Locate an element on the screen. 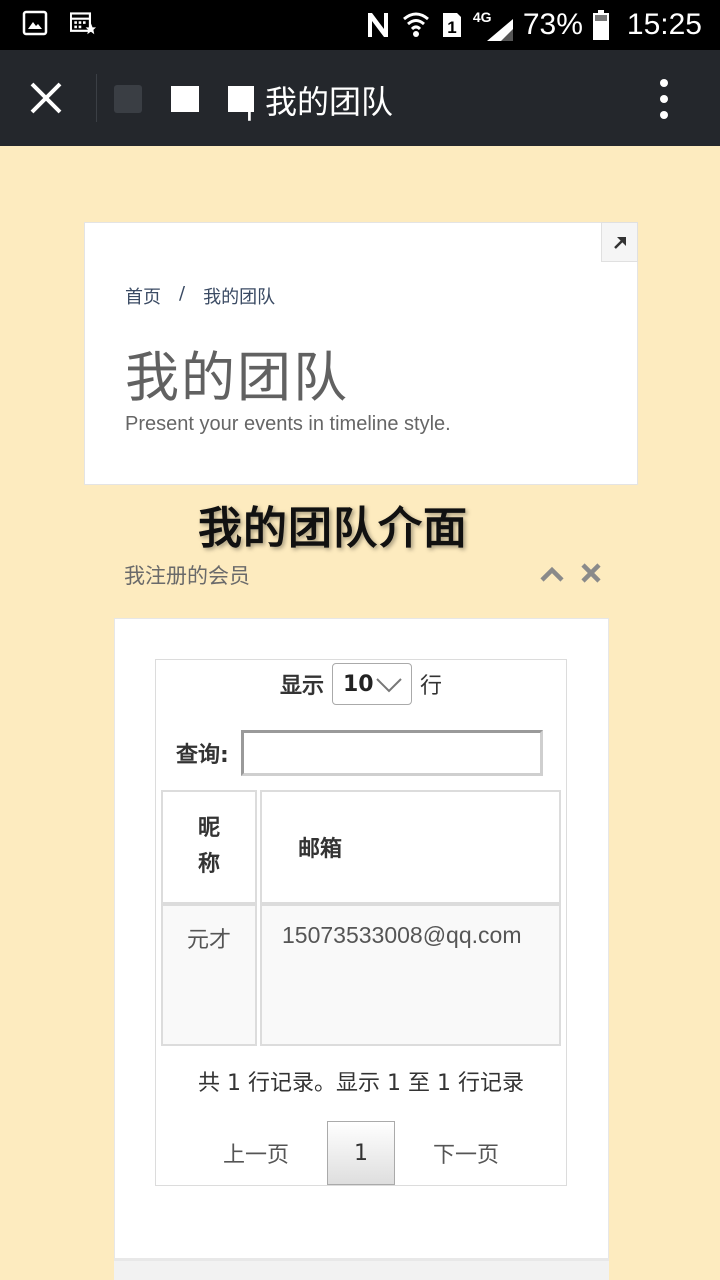  cell-nickname: 元才 is located at coordinates (209, 975).